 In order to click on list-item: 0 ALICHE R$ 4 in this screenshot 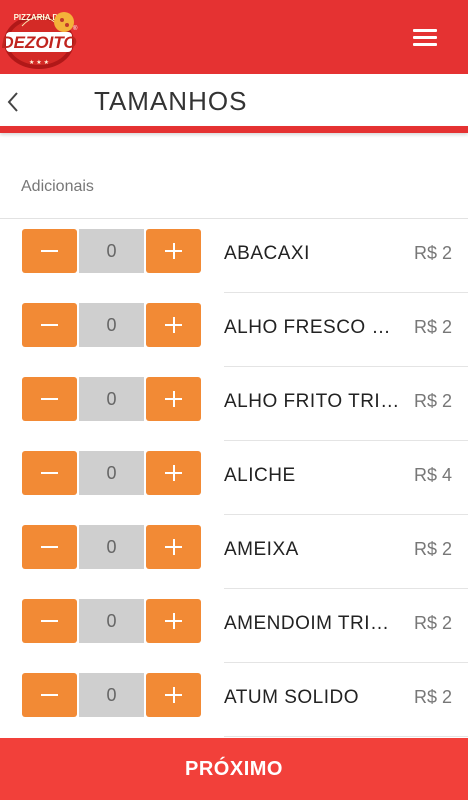, I will do `click(234, 478)`.